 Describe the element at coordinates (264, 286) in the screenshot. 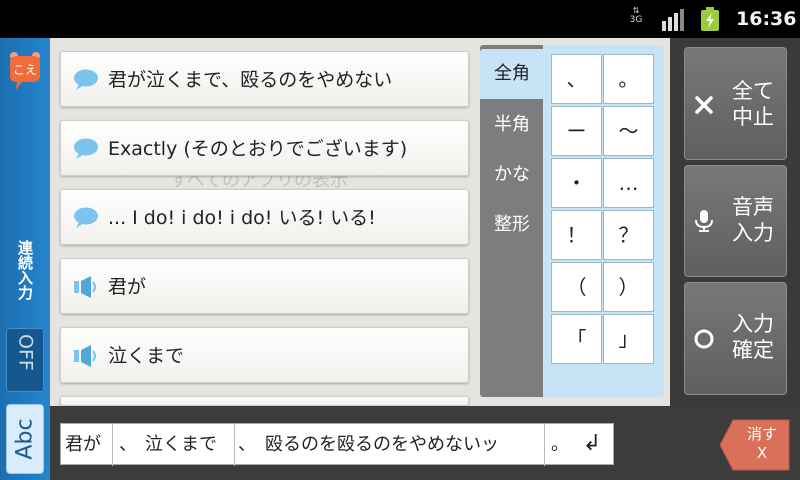

I see `candidate-item: 君が` at that location.